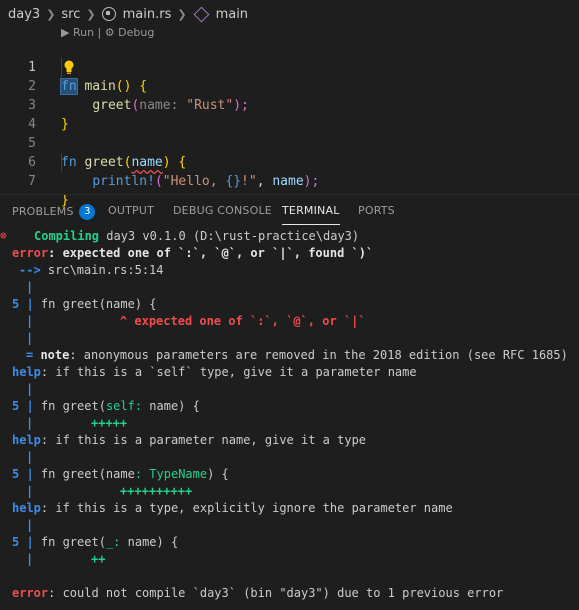 Image resolution: width=579 pixels, height=610 pixels. Describe the element at coordinates (55, 355) in the screenshot. I see `note-tag: note` at that location.